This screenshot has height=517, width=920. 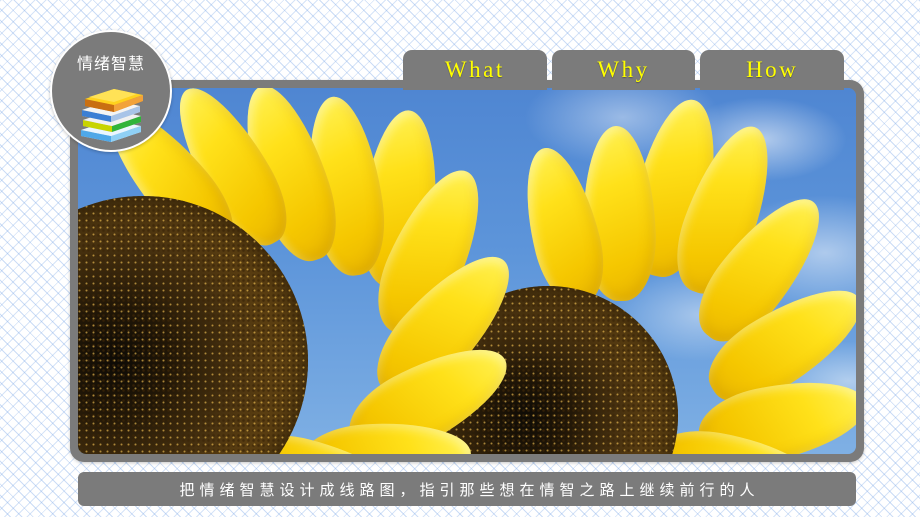 I want to click on caption-text: 把情绪智慧设计成线路图，指引那些想在情智之路上继续前行的人, so click(x=469, y=489).